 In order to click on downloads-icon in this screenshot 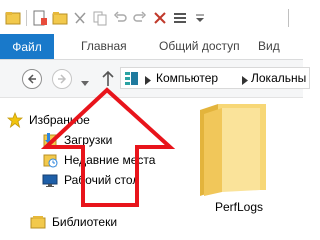, I will do `click(50, 140)`.